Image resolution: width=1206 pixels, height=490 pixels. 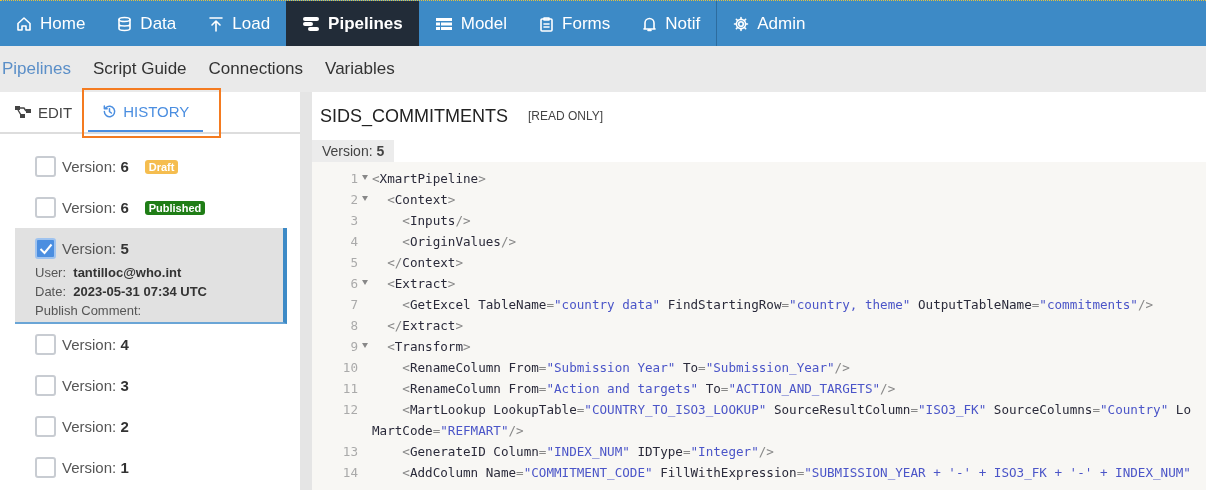 What do you see at coordinates (354, 178) in the screenshot?
I see `line-number: 1` at bounding box center [354, 178].